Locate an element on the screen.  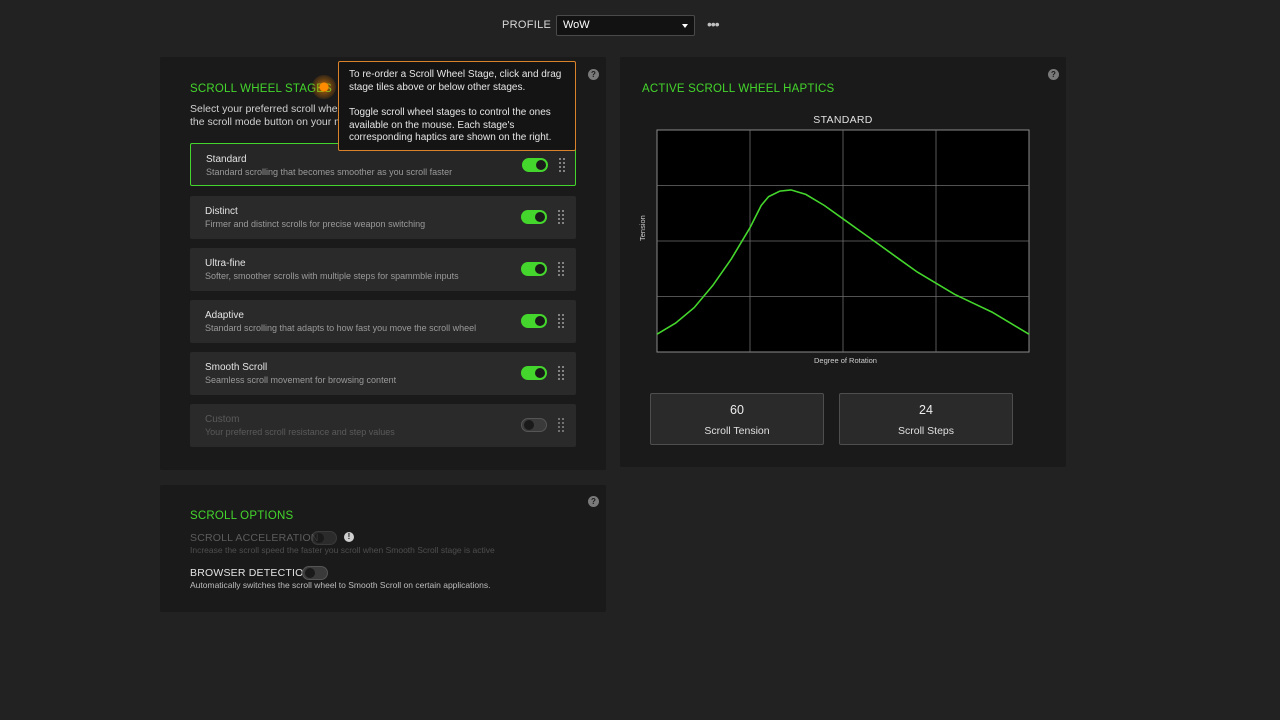
chart-y-label: Tension is located at coordinates (642, 228).